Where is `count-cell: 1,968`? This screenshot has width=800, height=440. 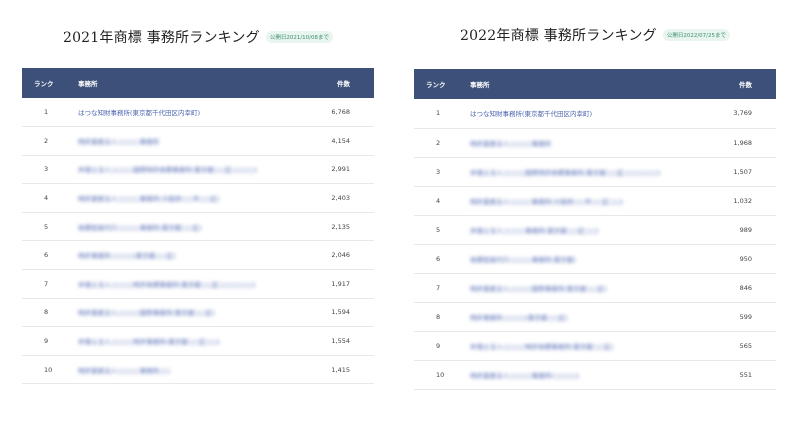 count-cell: 1,968 is located at coordinates (742, 142).